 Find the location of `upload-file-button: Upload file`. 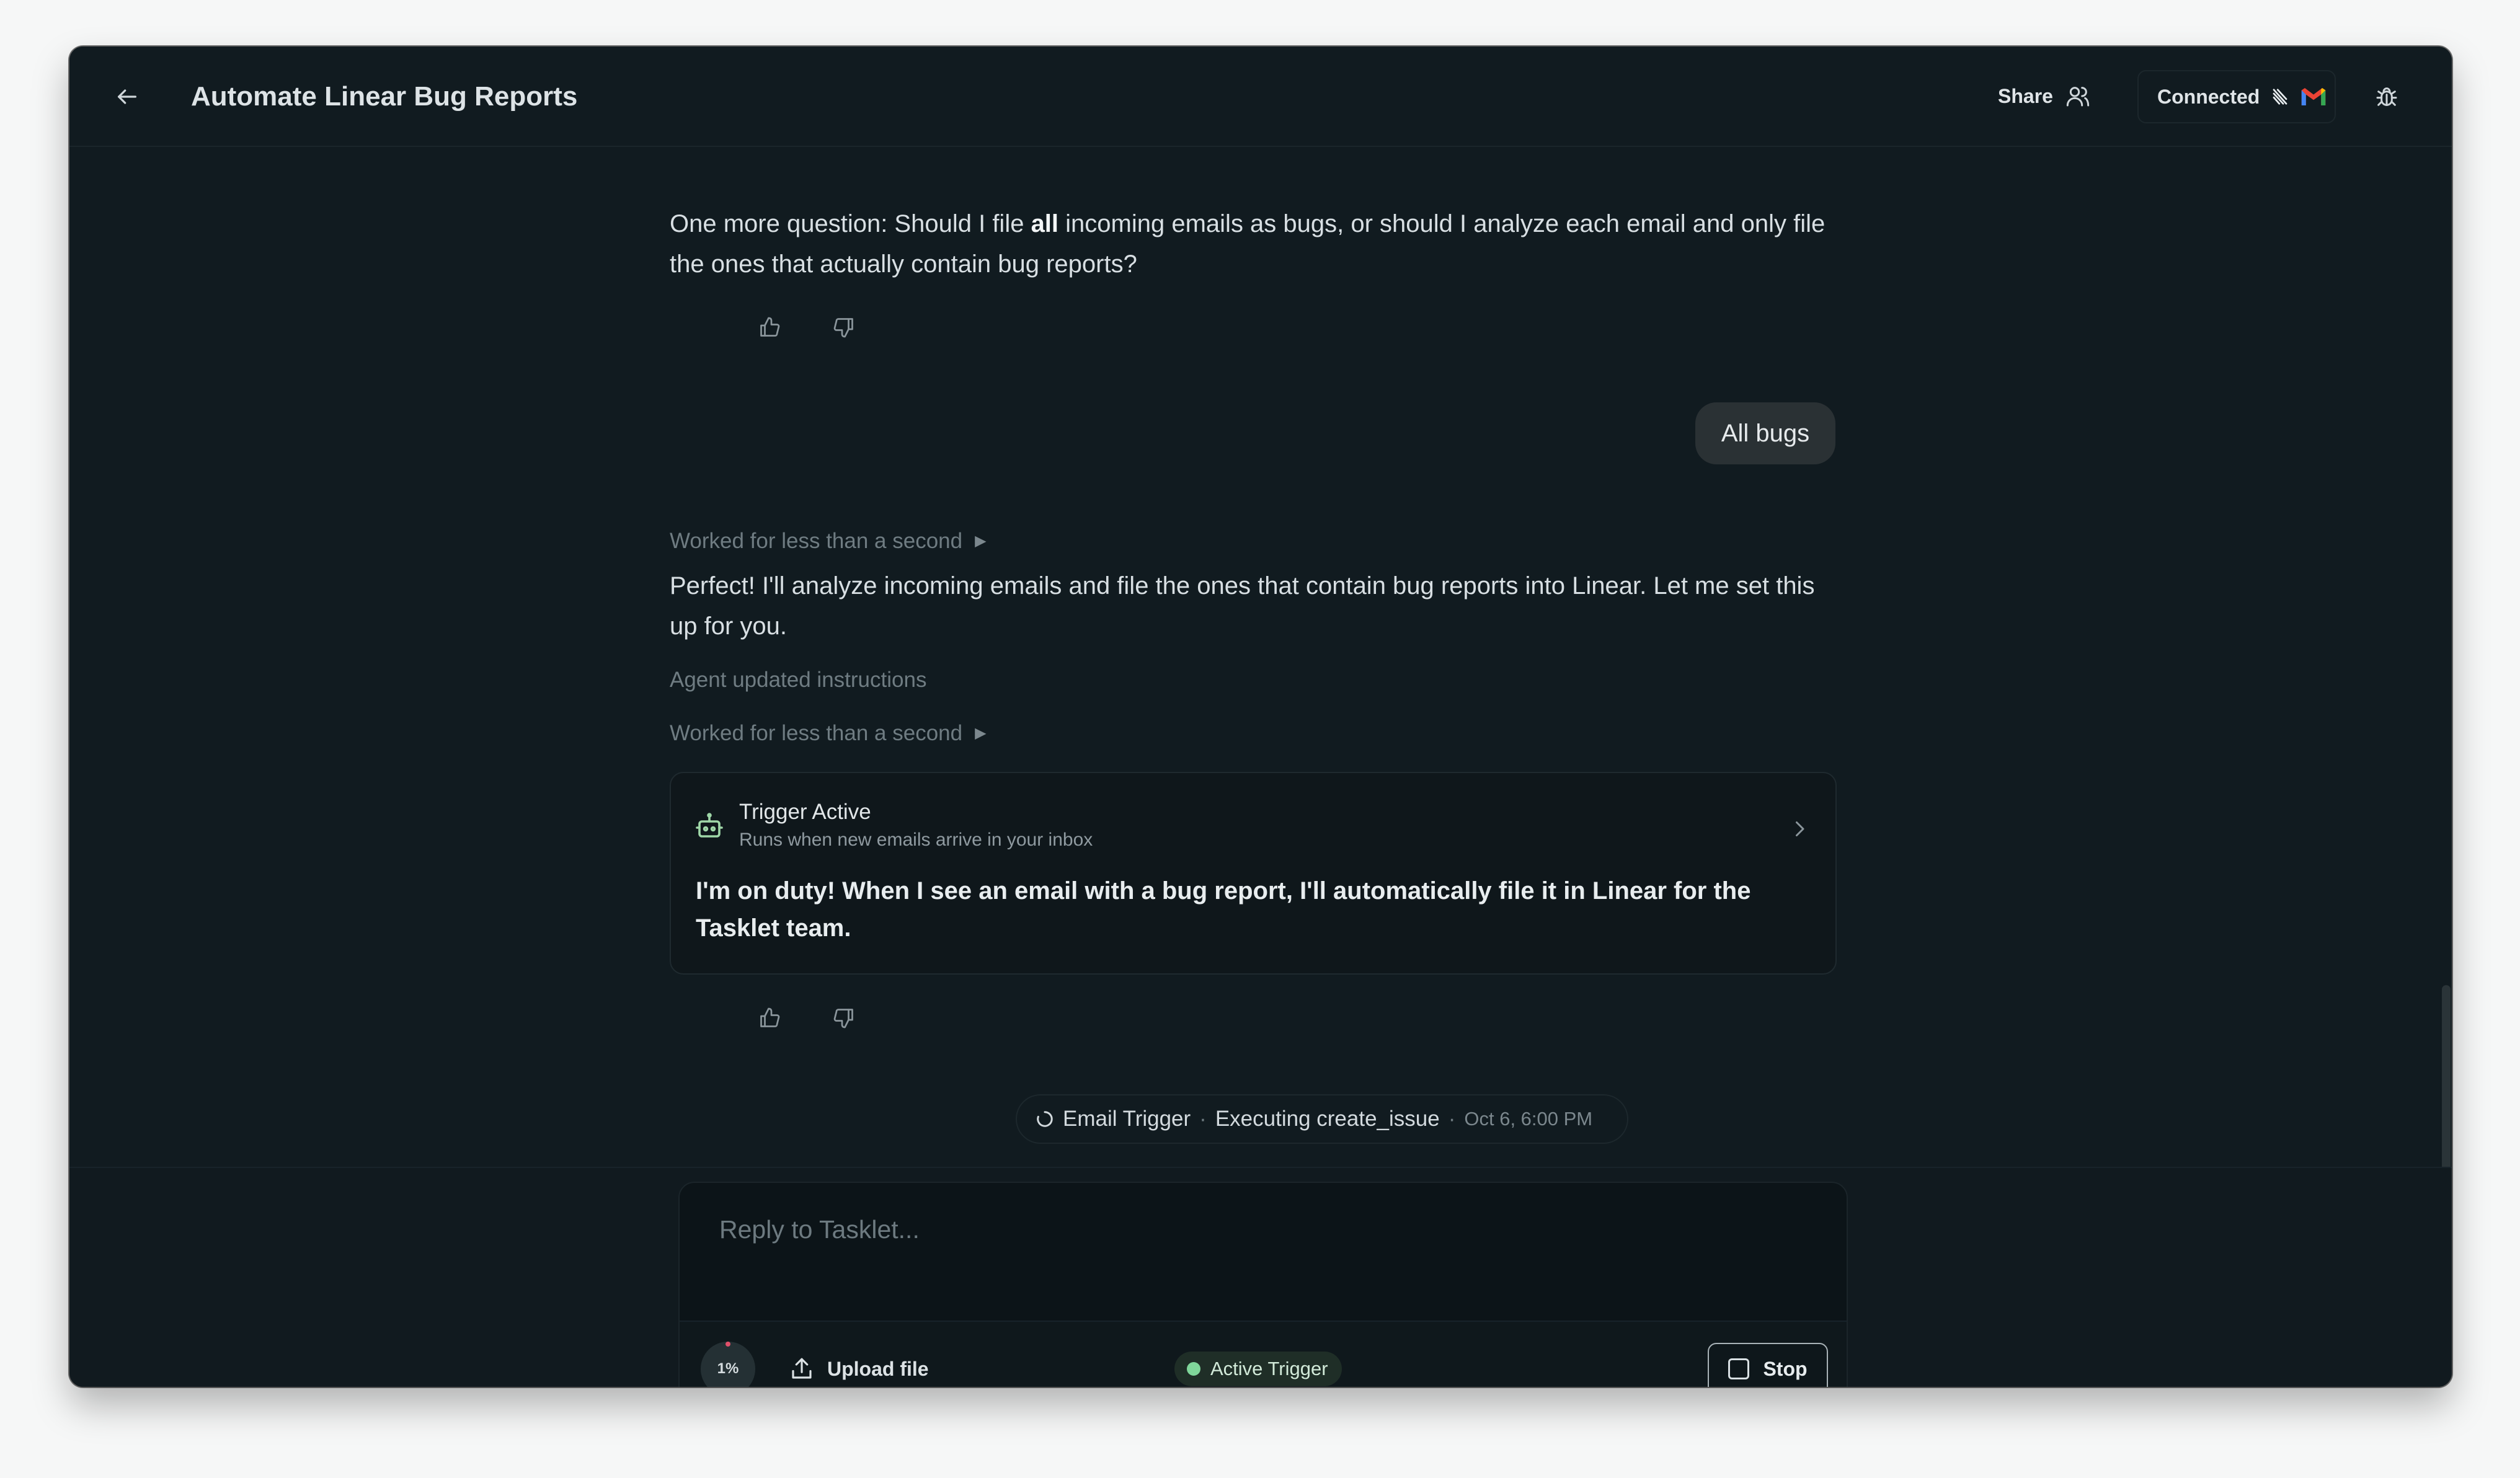

upload-file-button: Upload file is located at coordinates (859, 1367).